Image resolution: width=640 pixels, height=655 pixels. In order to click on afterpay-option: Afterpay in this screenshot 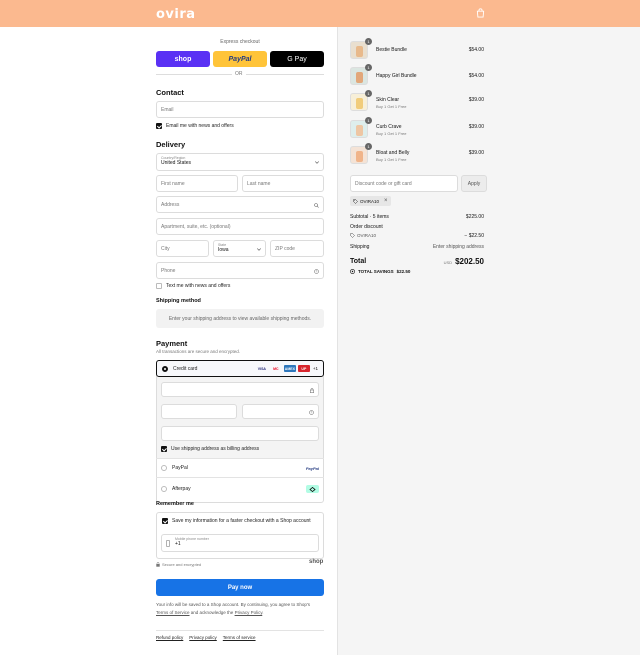, I will do `click(240, 489)`.